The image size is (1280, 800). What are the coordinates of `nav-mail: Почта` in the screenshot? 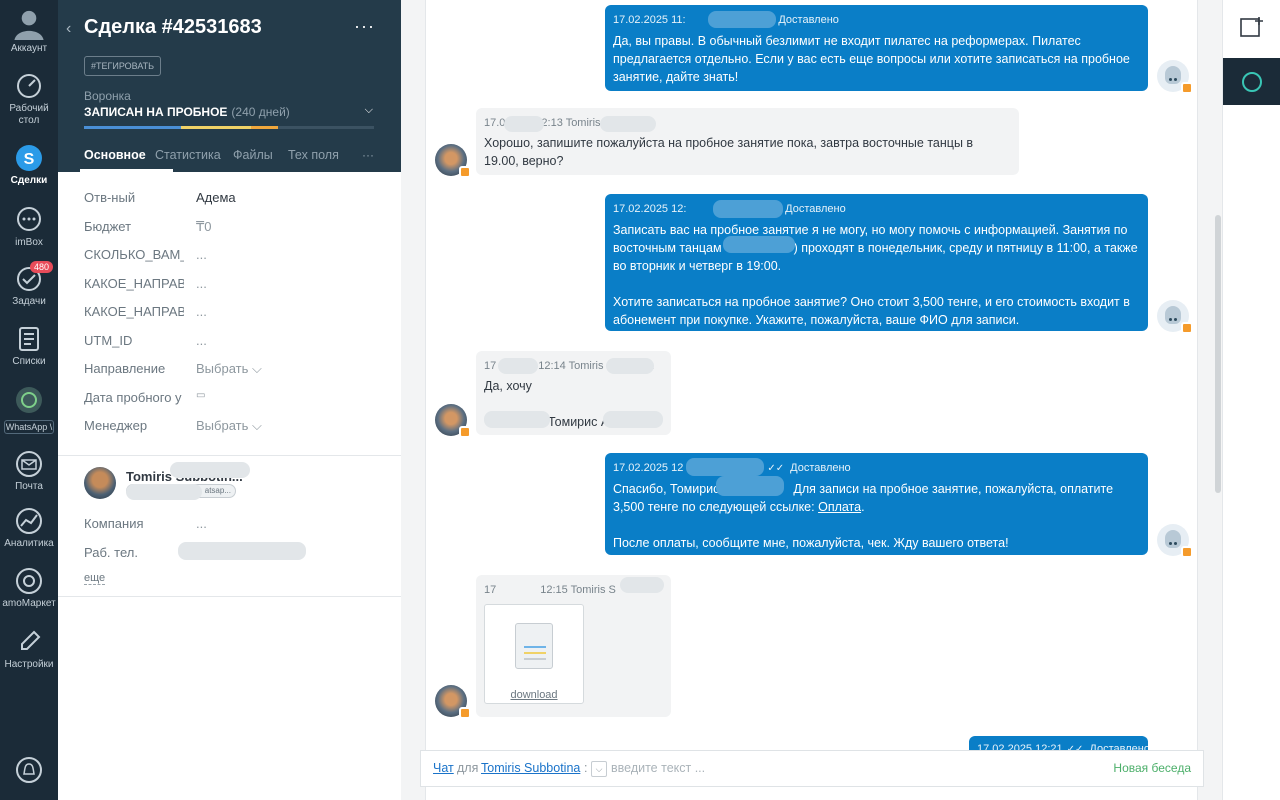 It's located at (29, 471).